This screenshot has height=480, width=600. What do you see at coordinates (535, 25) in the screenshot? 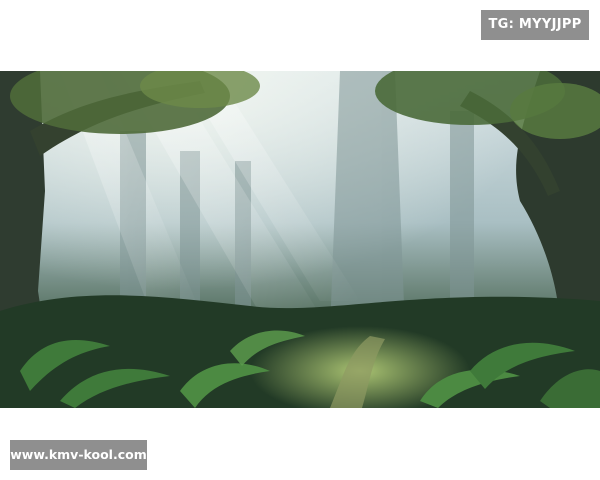
I see `watermark-badge-top: TG: MYYJJPP` at bounding box center [535, 25].